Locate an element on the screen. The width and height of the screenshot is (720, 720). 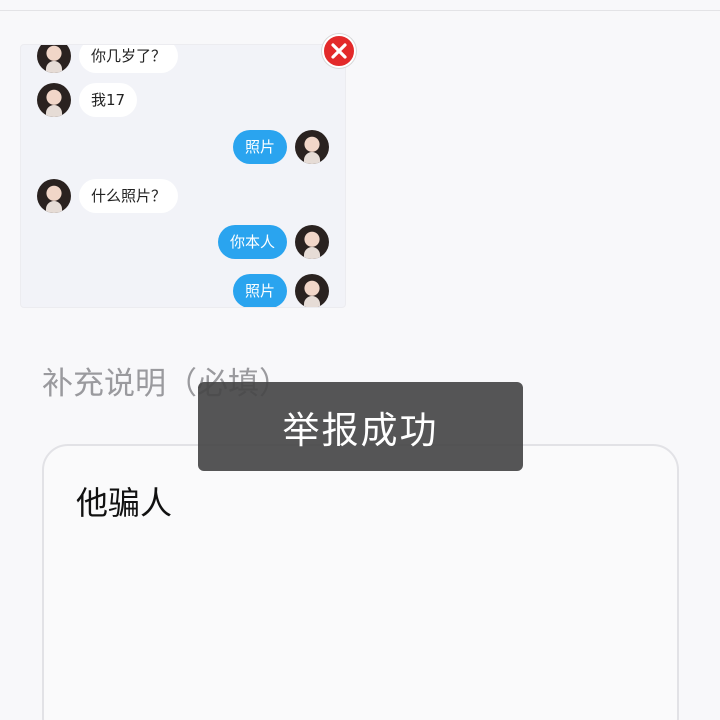
chat-message-left: 你几岁了？ is located at coordinates (108, 59).